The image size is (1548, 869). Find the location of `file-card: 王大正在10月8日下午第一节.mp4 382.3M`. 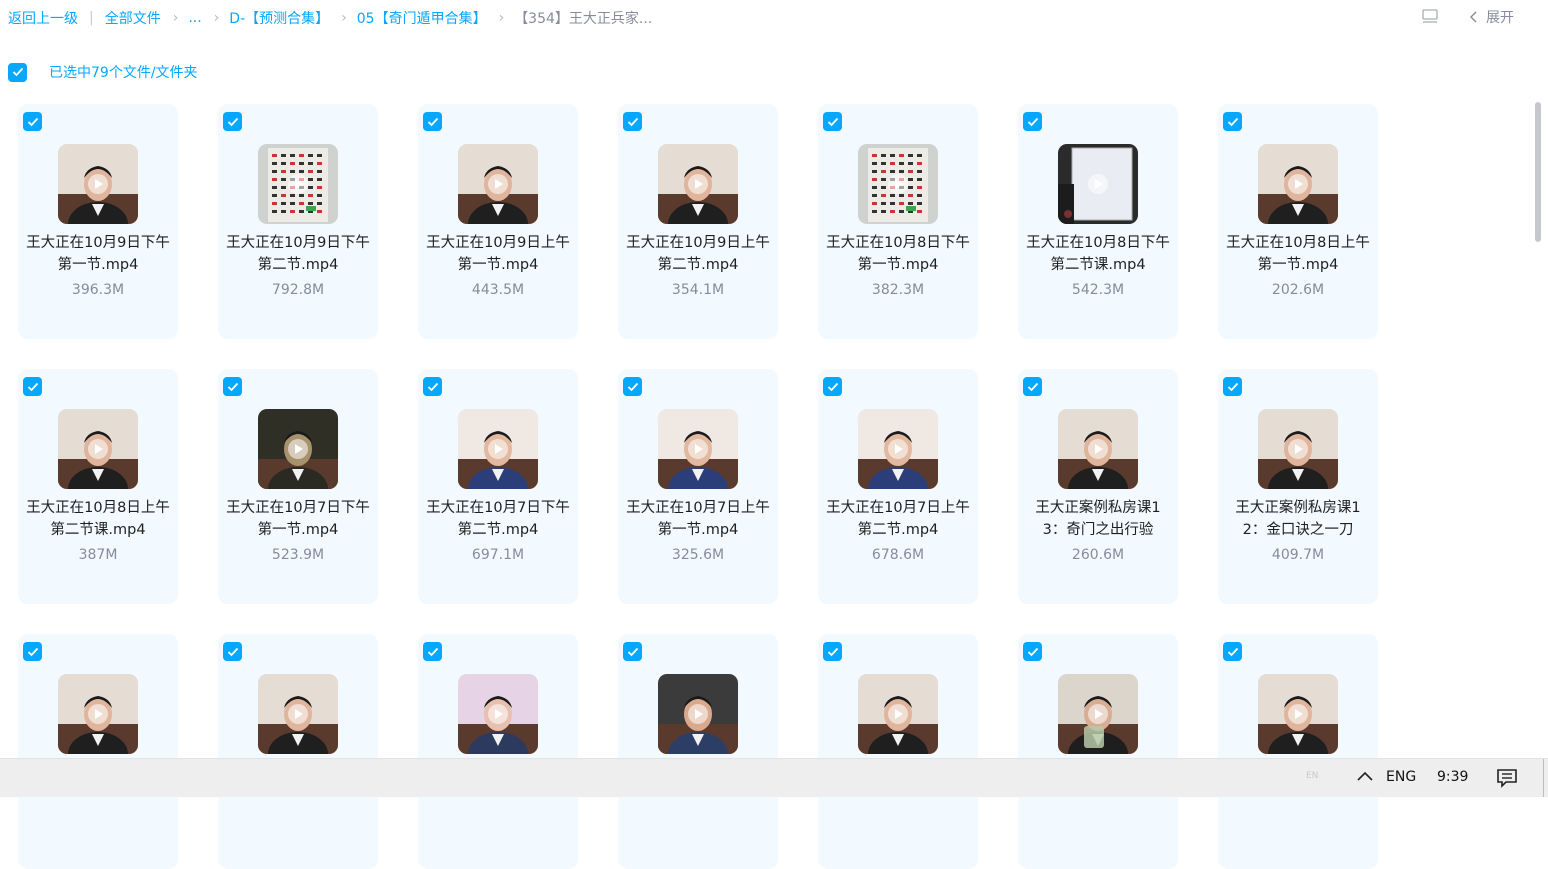

file-card: 王大正在10月8日下午第一节.mp4 382.3M is located at coordinates (898, 221).